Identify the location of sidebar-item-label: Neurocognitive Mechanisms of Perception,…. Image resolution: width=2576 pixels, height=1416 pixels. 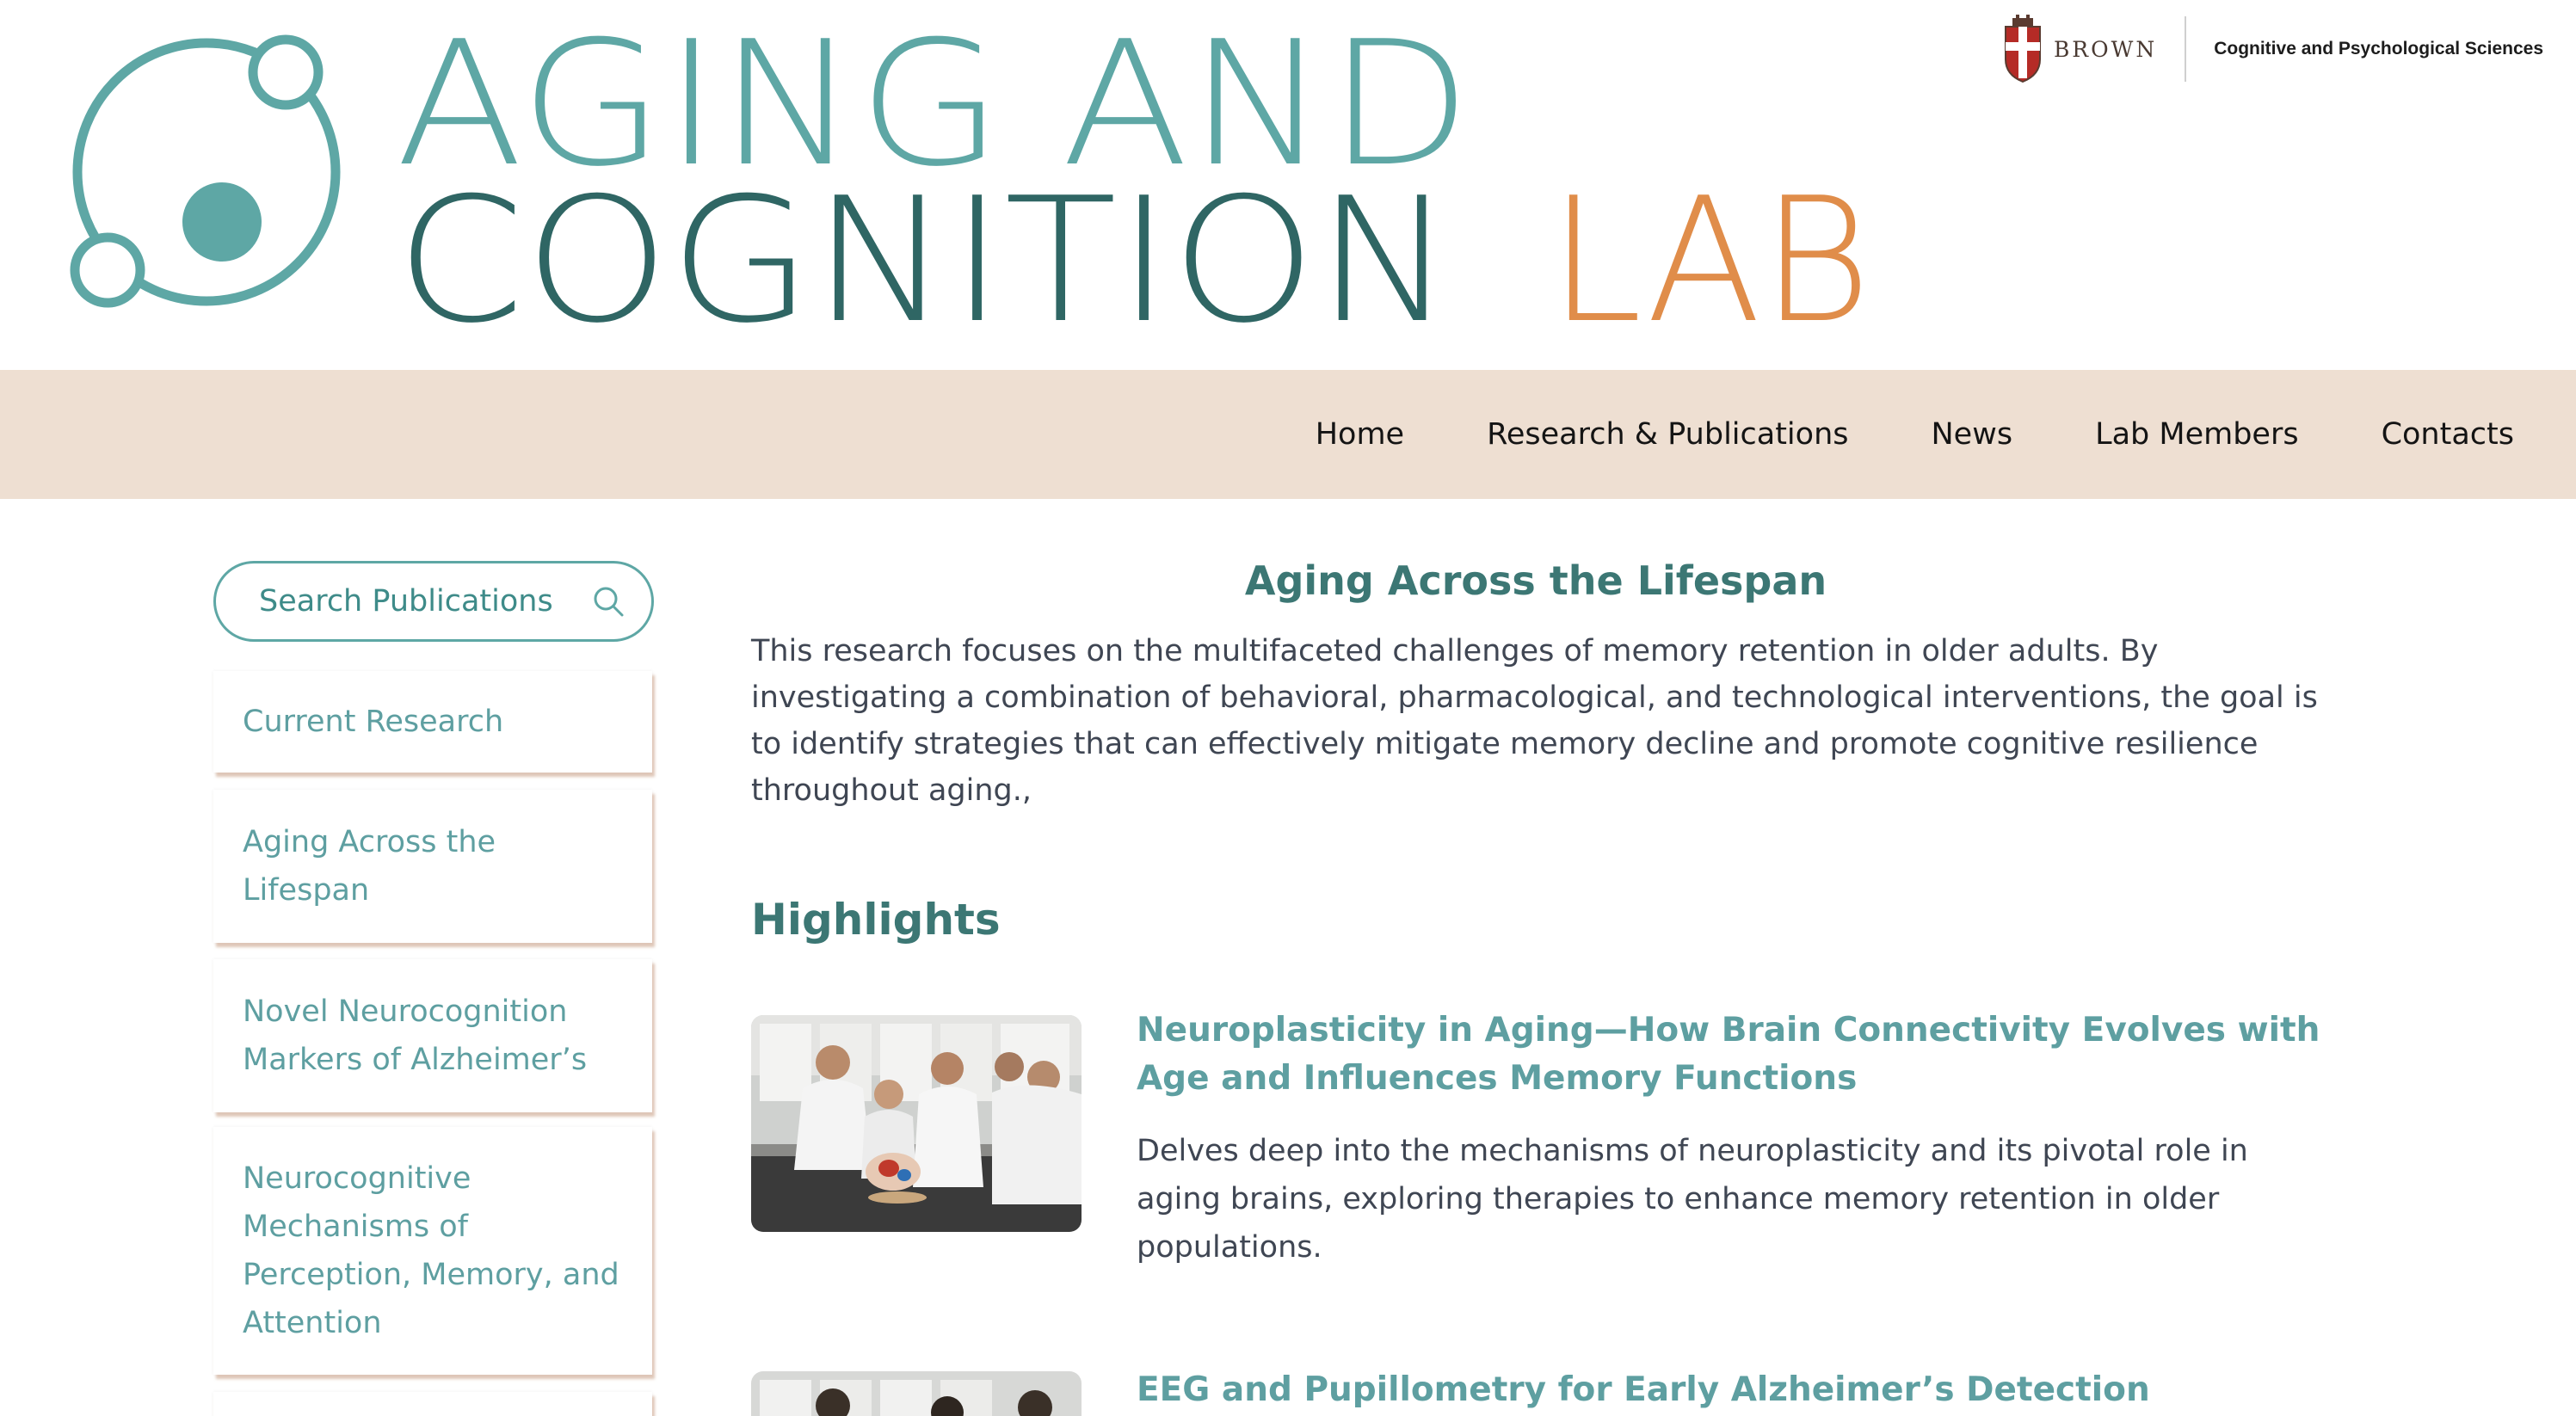
(431, 1250).